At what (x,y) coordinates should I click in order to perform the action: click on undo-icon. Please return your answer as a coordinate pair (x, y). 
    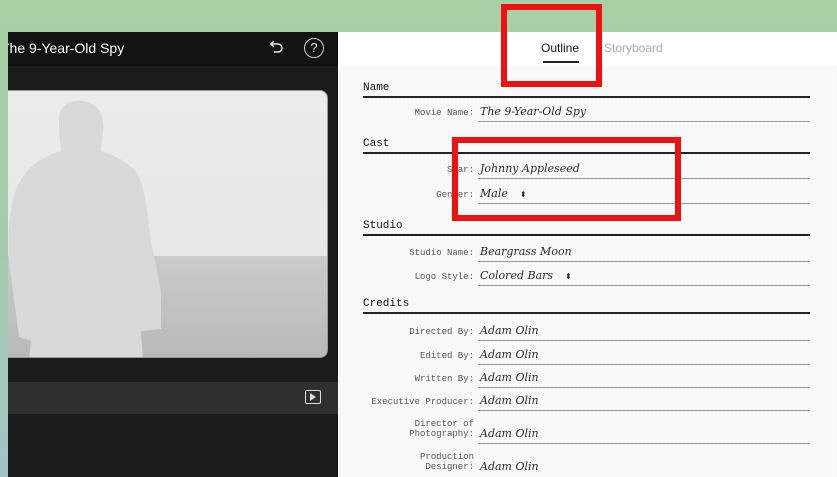
    Looking at the image, I should click on (276, 48).